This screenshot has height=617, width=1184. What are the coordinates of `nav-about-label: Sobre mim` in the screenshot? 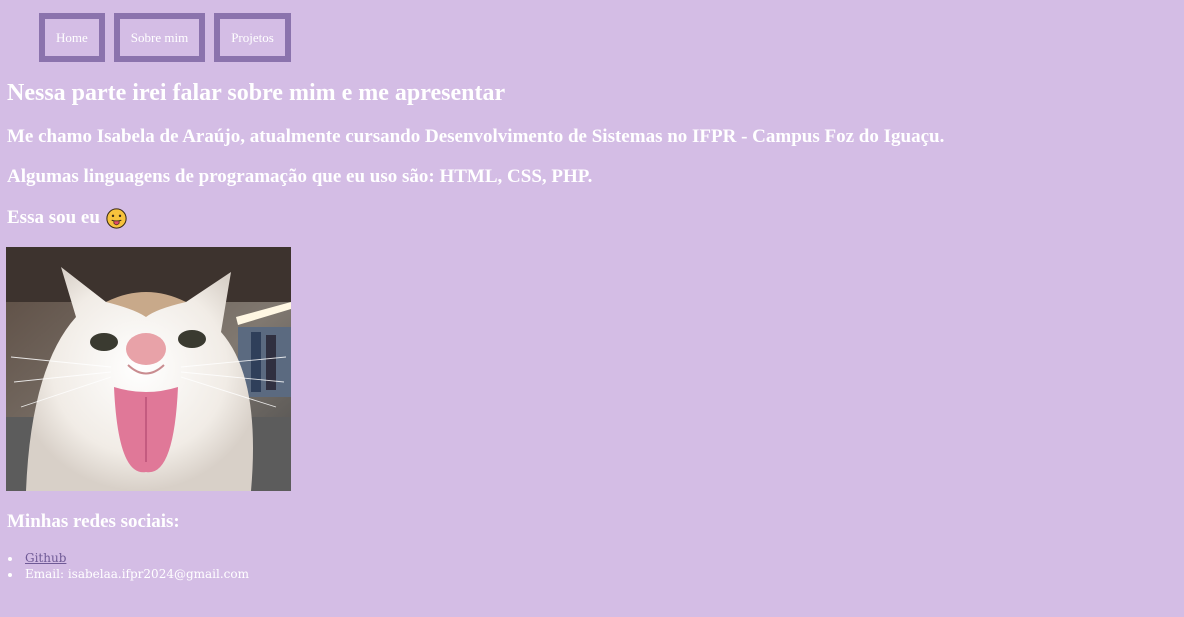 It's located at (159, 37).